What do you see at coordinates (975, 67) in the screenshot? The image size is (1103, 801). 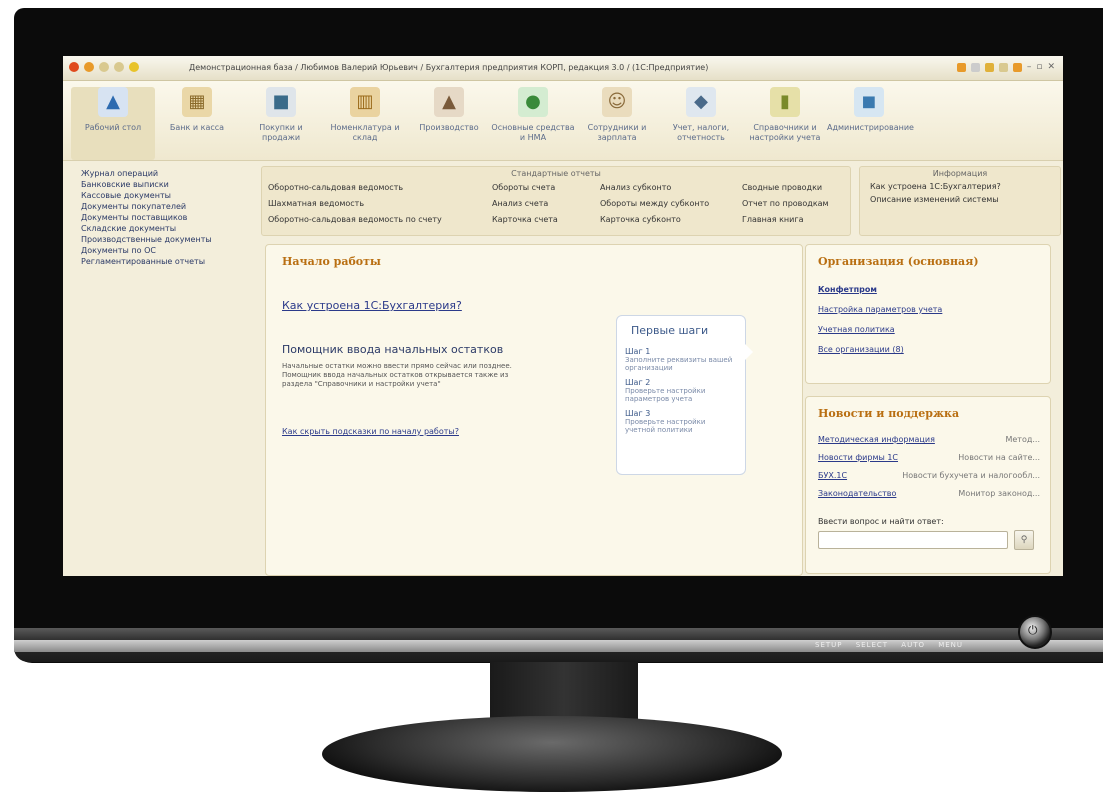 I see `calculator-icon` at bounding box center [975, 67].